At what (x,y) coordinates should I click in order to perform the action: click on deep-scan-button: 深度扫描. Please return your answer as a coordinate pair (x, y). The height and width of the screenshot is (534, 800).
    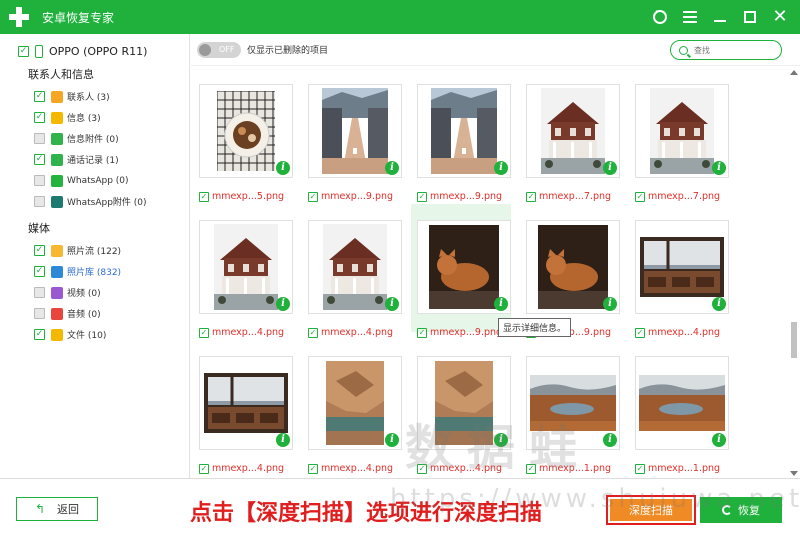
    Looking at the image, I should click on (651, 510).